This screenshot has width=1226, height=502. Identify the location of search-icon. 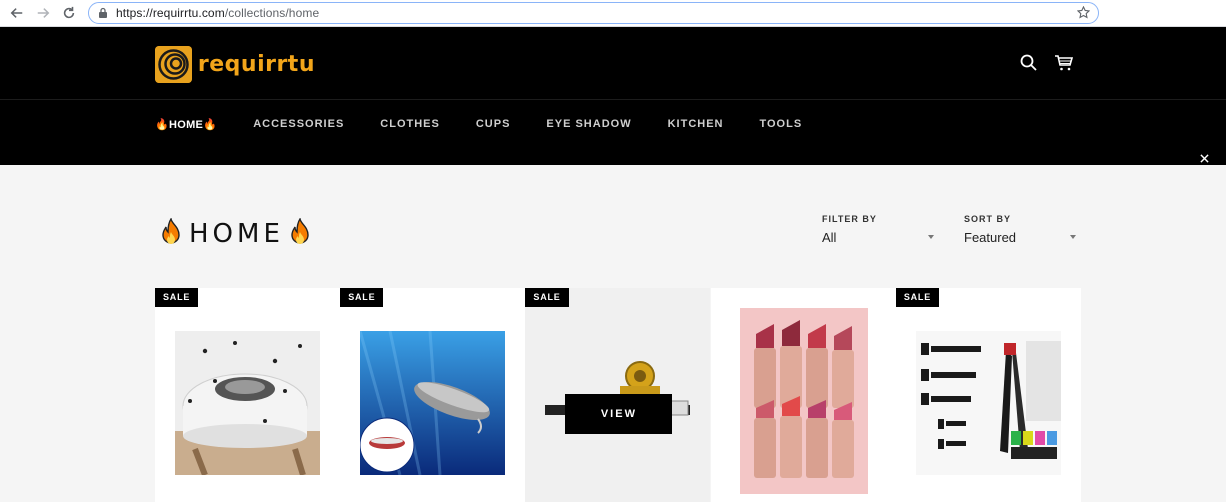
(1029, 63).